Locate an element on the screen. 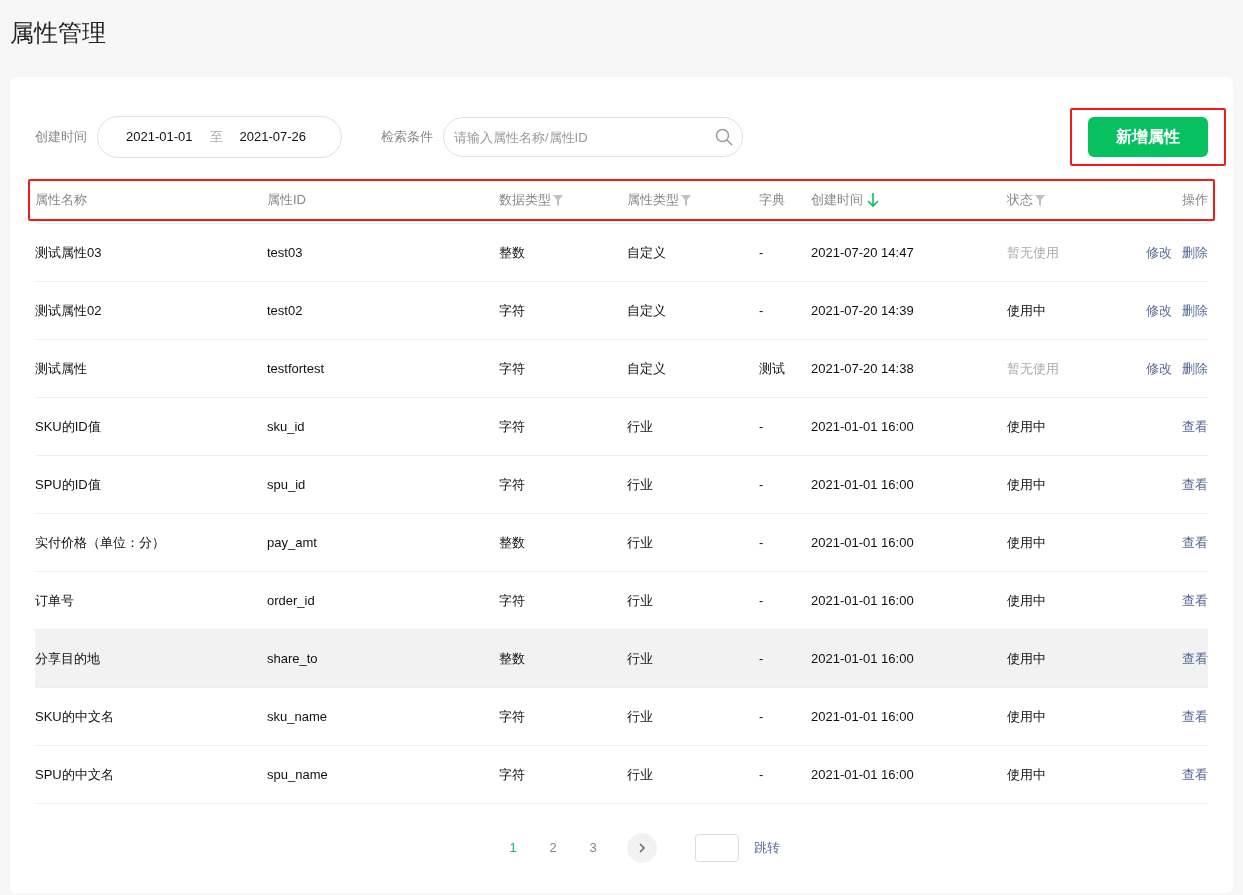 The width and height of the screenshot is (1243, 895). id-cell-text: test02 is located at coordinates (285, 310).